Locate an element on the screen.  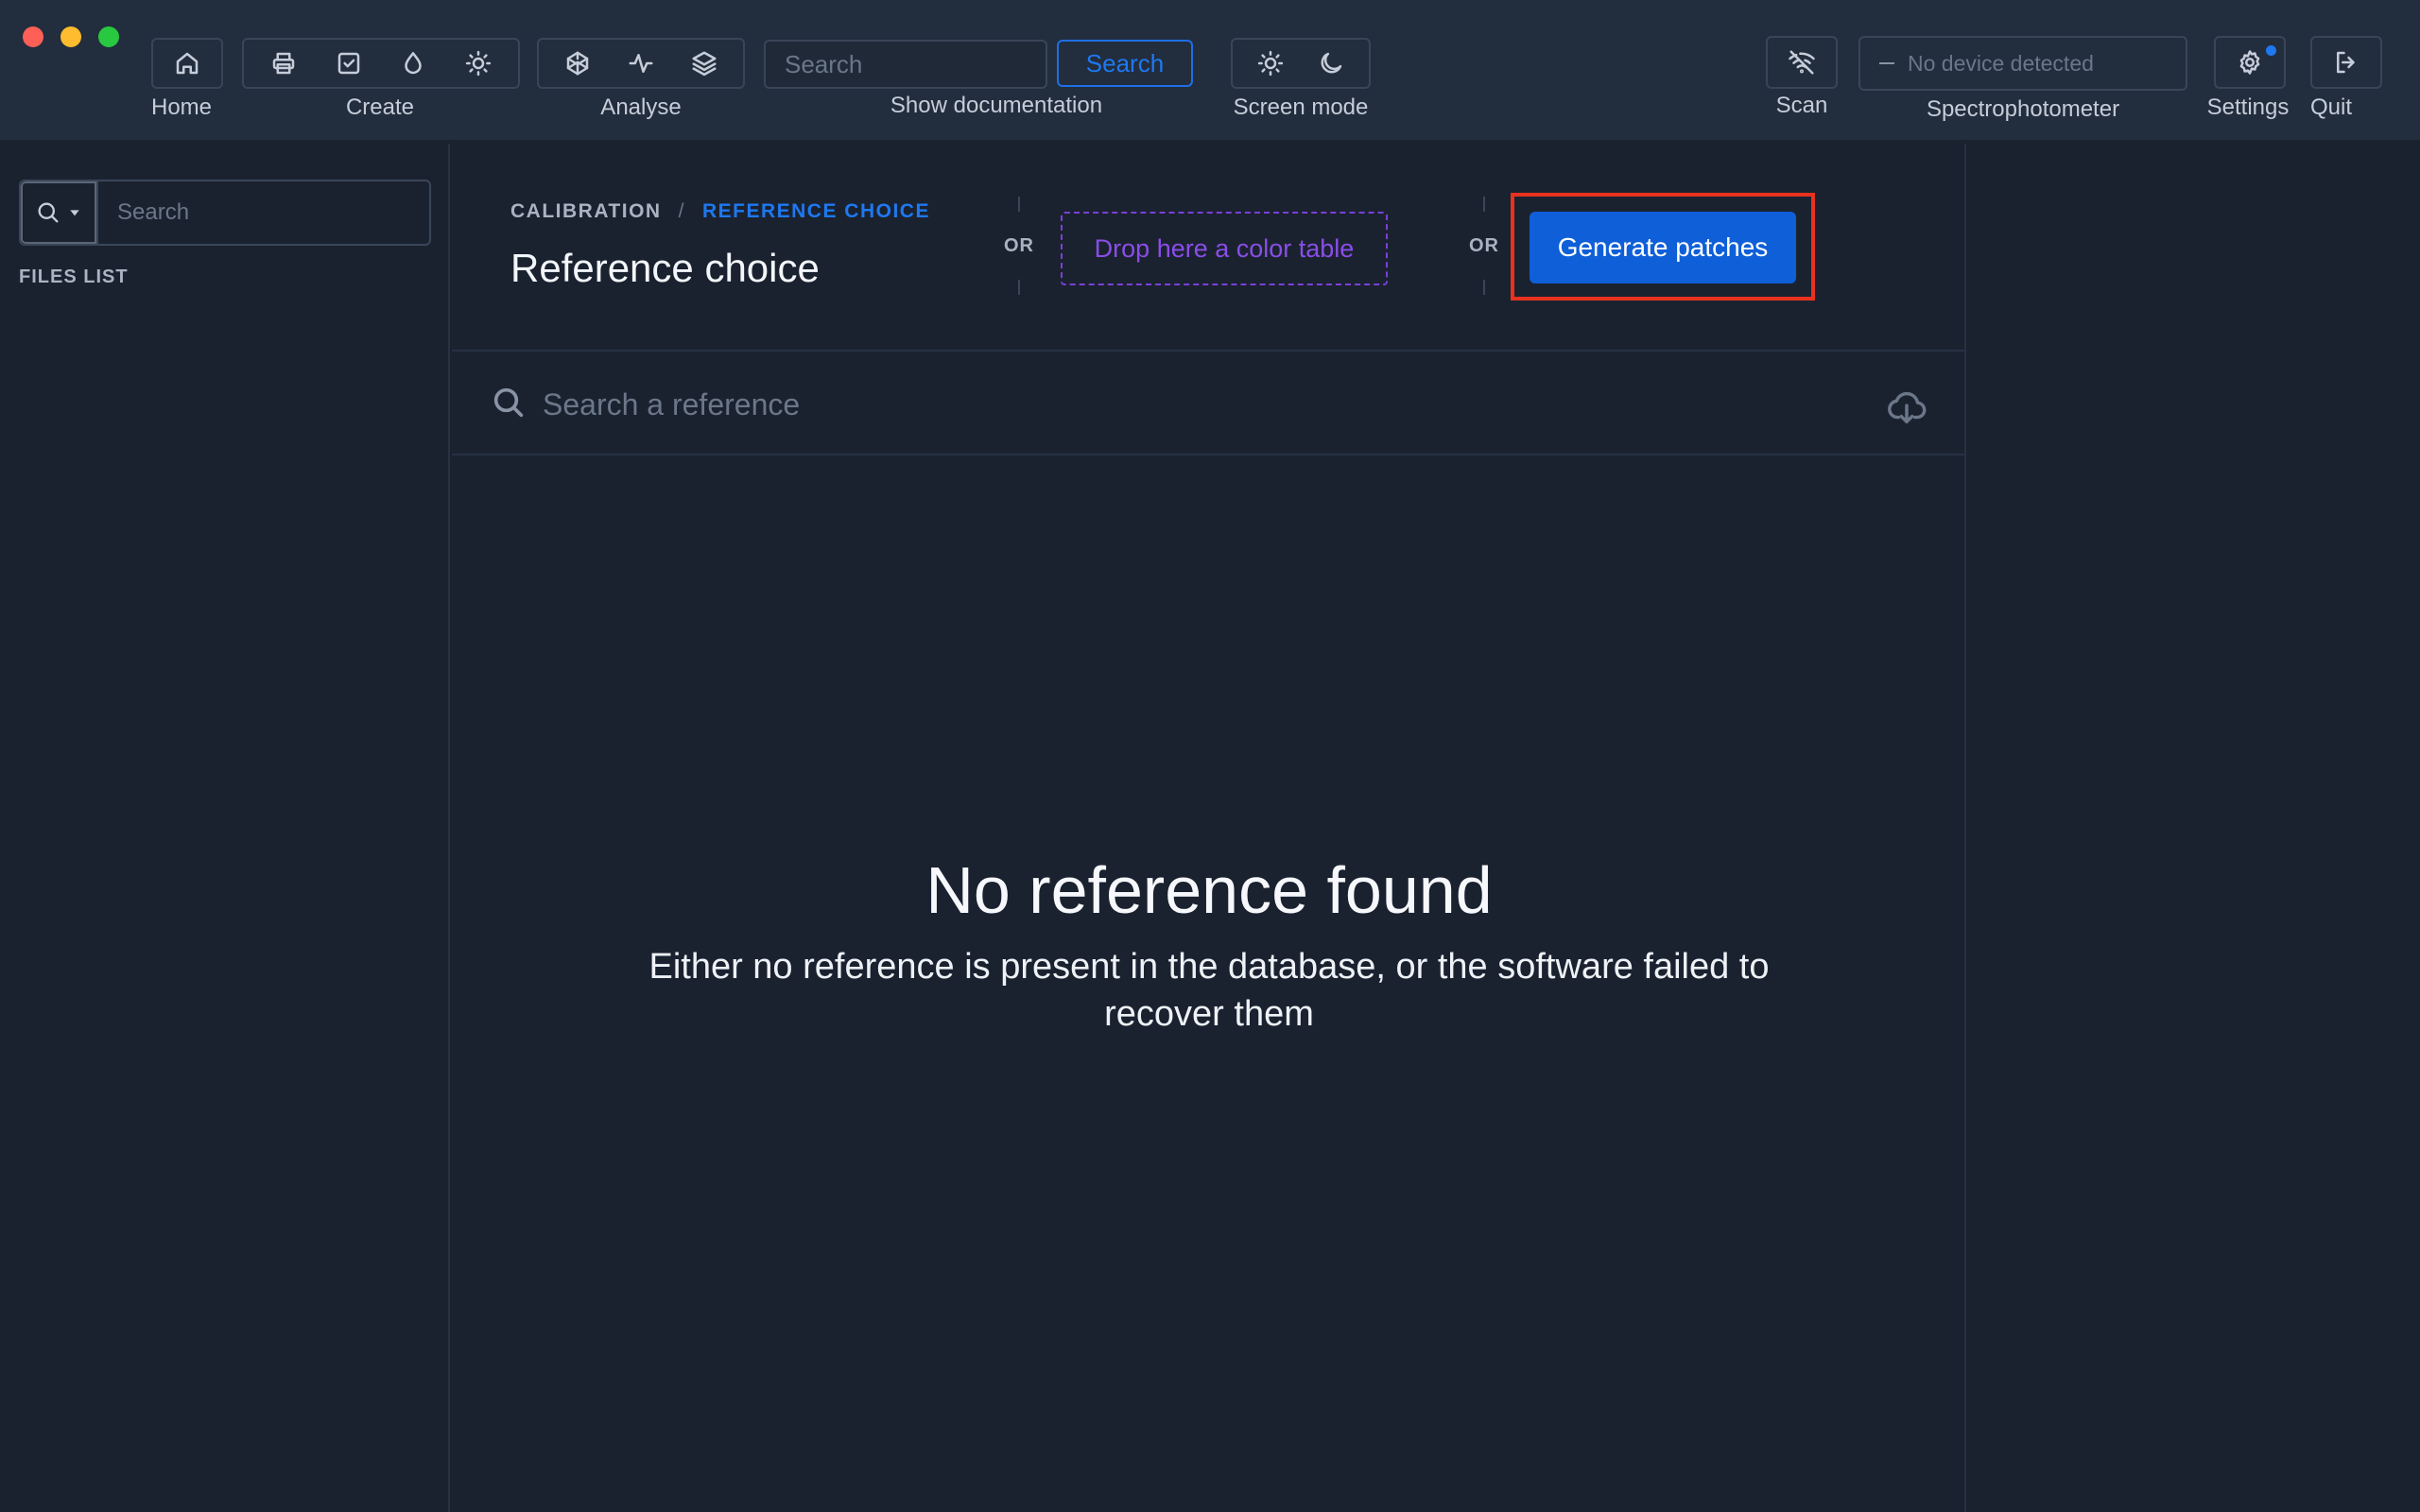
home-icon is located at coordinates (187, 63).